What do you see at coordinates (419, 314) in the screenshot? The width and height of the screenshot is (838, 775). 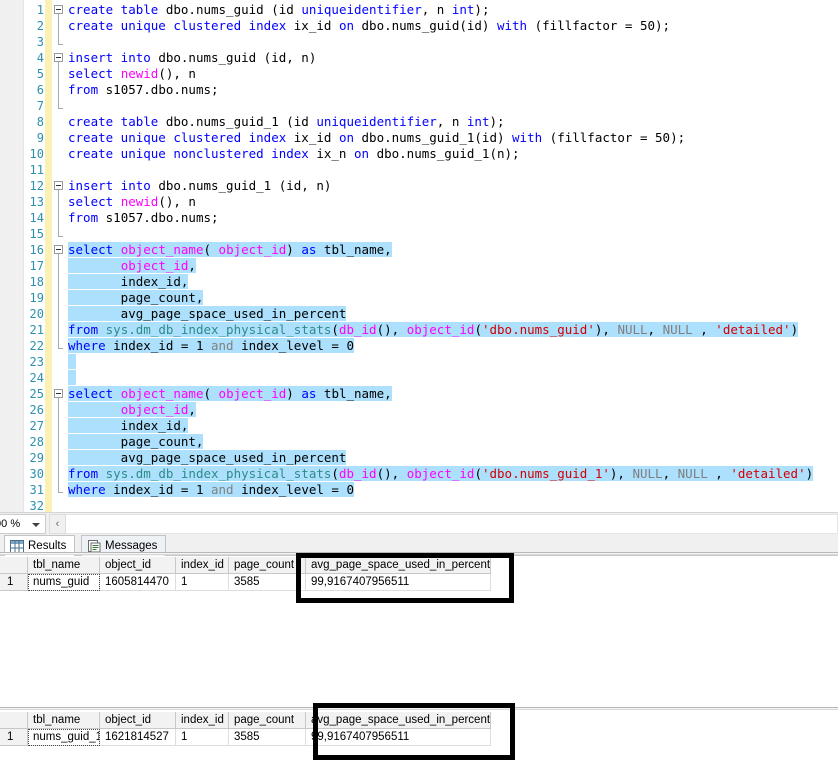 I see `code-line: 20 avg_page_space_used_in_percent` at bounding box center [419, 314].